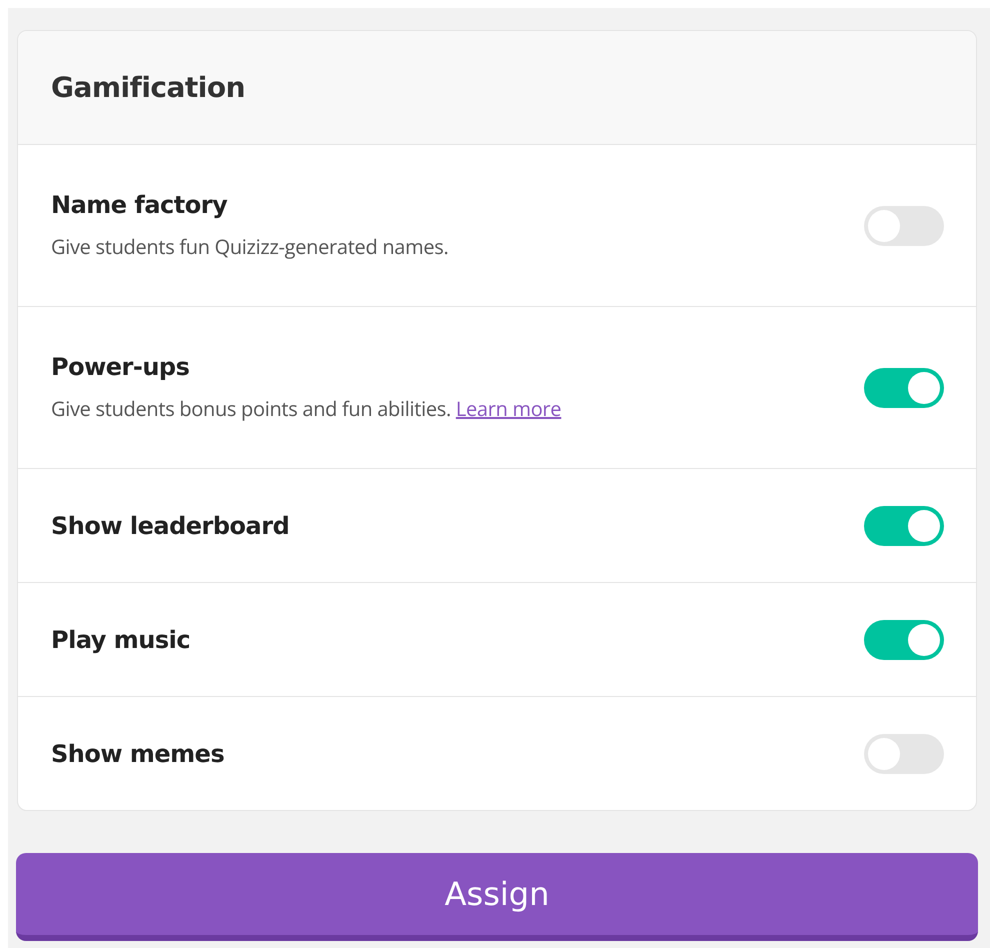  I want to click on learn-more-link: Learn more, so click(509, 408).